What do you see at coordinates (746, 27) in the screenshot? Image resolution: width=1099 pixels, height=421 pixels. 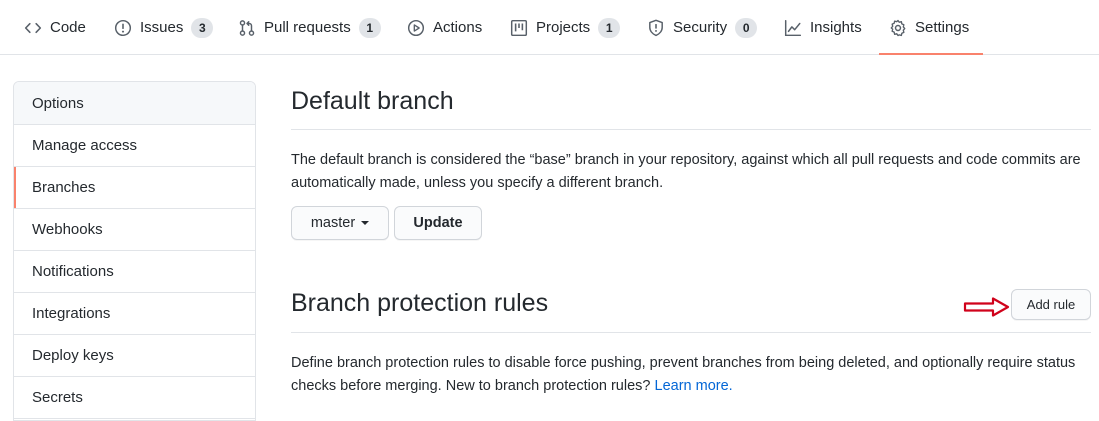 I see `security-count-badge: 0` at bounding box center [746, 27].